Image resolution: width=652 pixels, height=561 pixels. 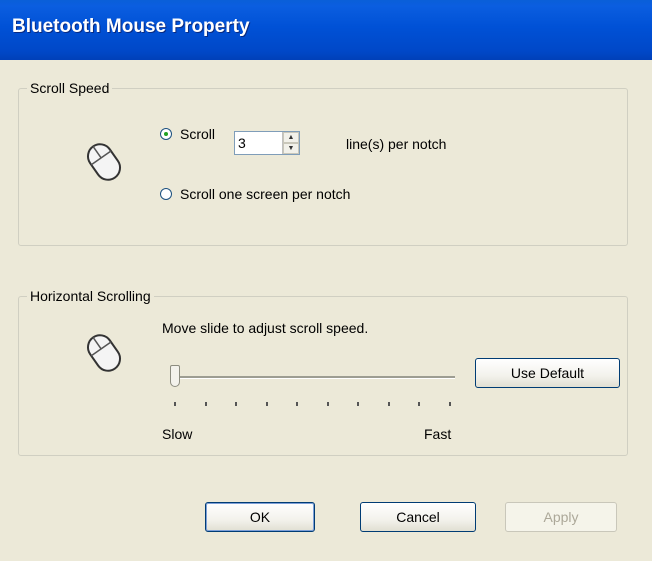 I want to click on speed-slider-track, so click(x=312, y=377).